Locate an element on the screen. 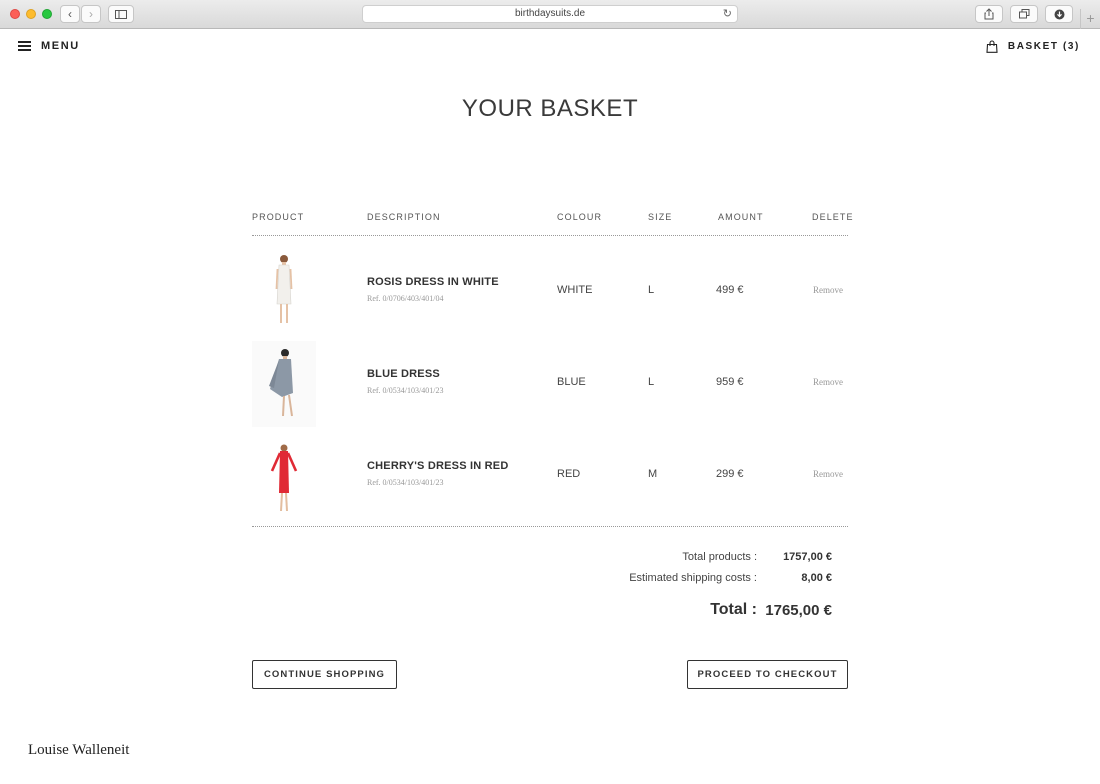 The image size is (1100, 784). zoom-window-button is located at coordinates (47, 14).